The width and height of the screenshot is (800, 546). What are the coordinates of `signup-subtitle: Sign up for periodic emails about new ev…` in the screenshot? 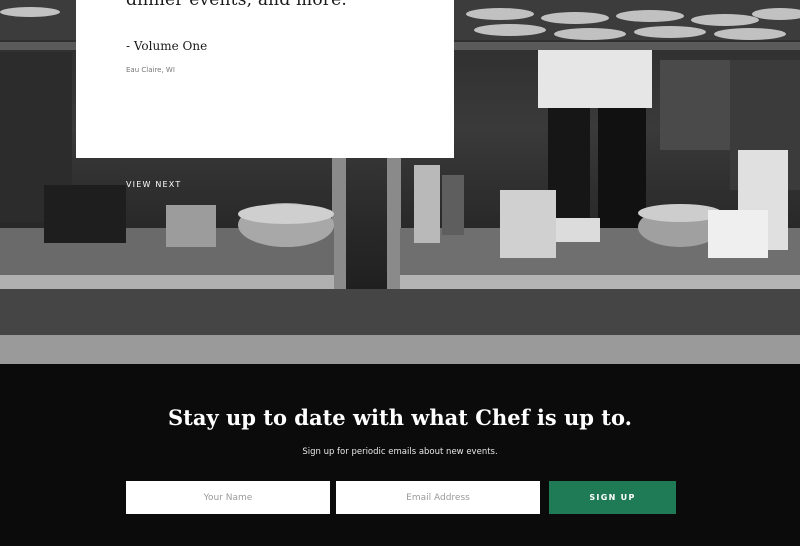 It's located at (400, 452).